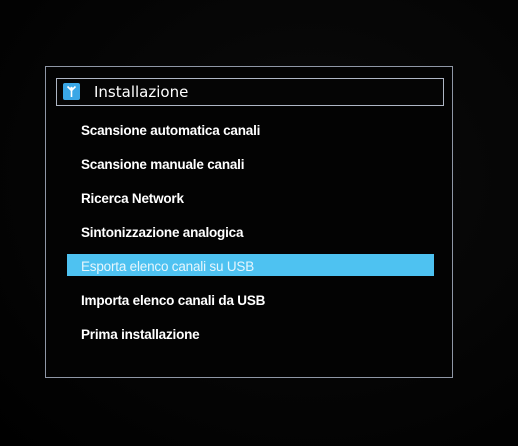 This screenshot has width=518, height=446. Describe the element at coordinates (162, 232) in the screenshot. I see `menu-item-label: Sintonizzazione analogica` at that location.